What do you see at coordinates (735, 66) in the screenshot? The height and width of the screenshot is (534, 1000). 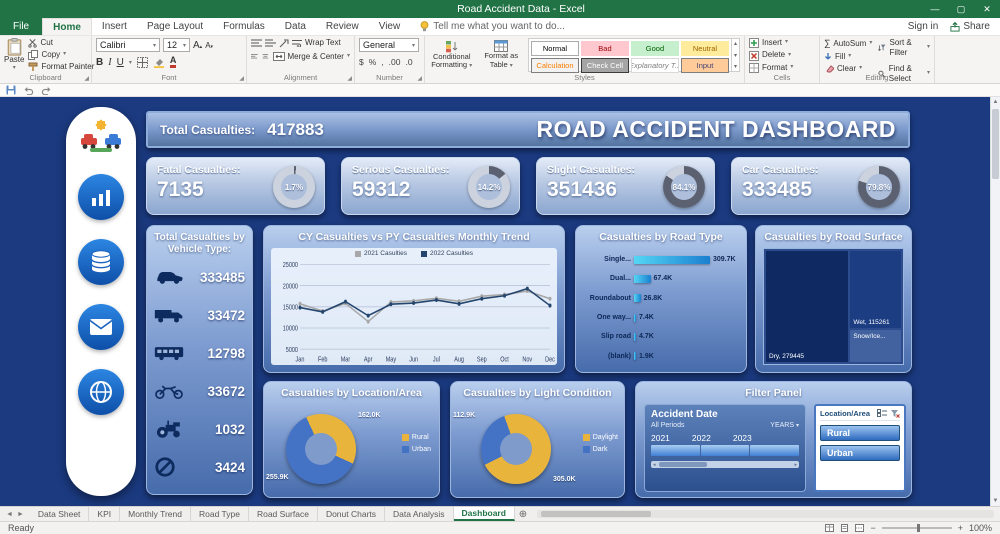 I see `gallery-more-button: ▾` at bounding box center [735, 66].